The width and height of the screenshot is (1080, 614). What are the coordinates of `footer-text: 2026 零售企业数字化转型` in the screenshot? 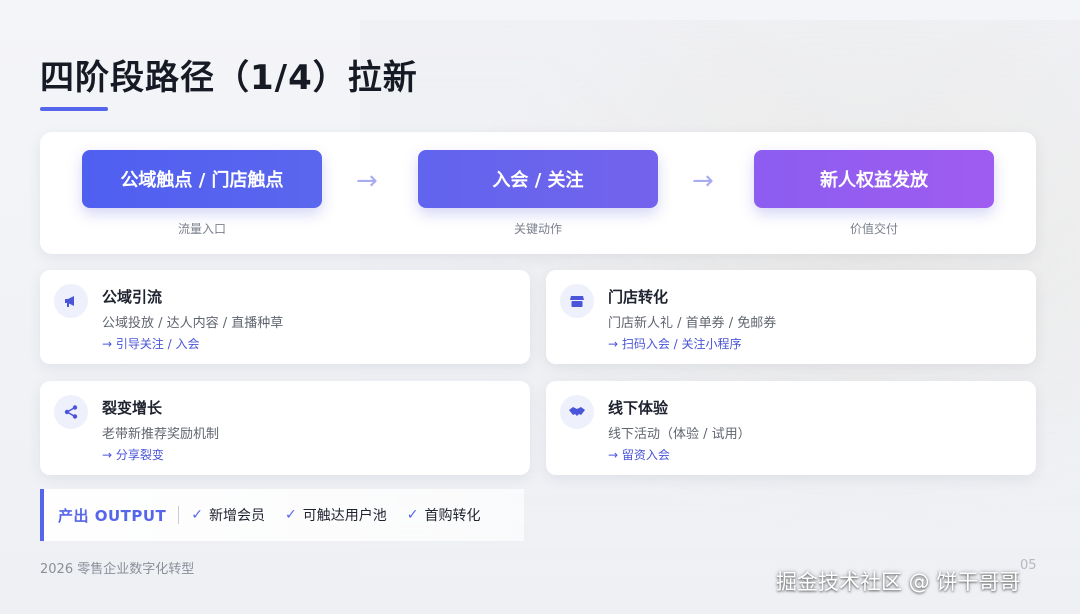 It's located at (117, 569).